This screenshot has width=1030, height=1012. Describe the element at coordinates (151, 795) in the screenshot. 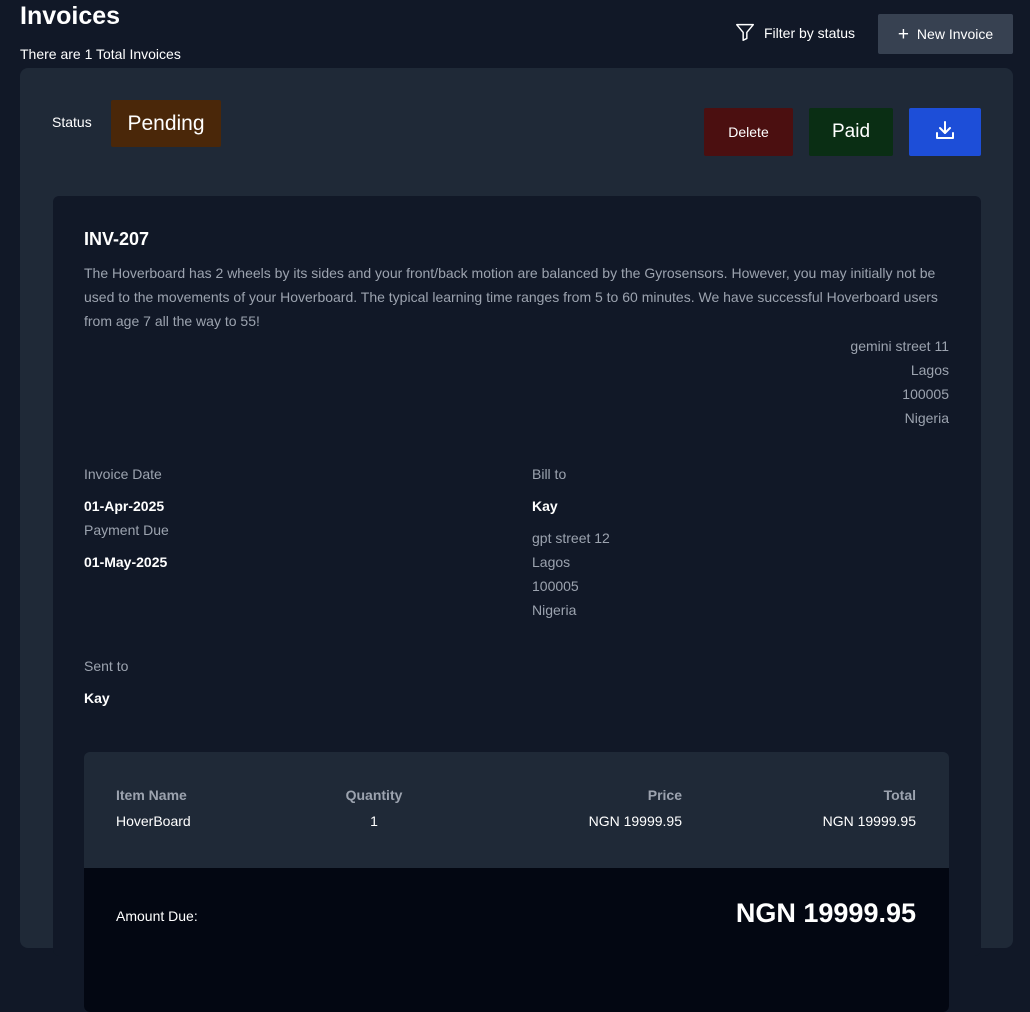

I see `header-item-name: Item Name` at that location.